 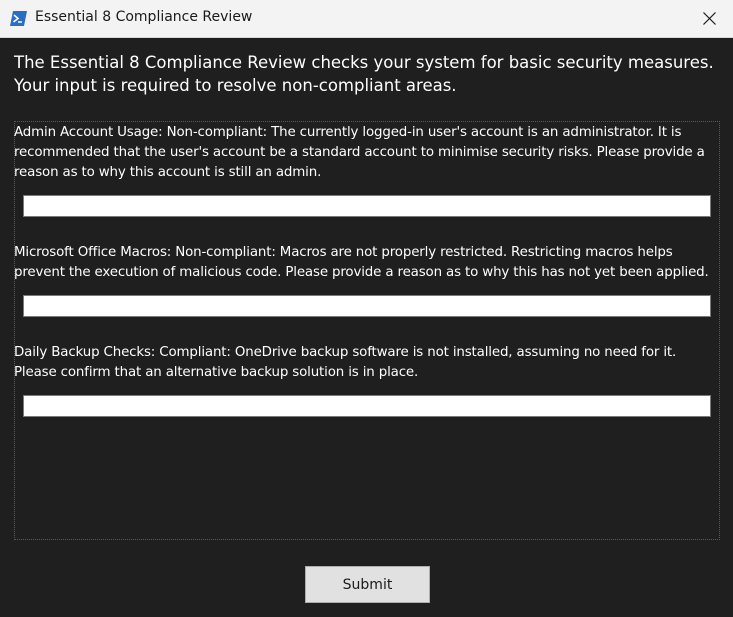 I want to click on close-icon, so click(x=709, y=18).